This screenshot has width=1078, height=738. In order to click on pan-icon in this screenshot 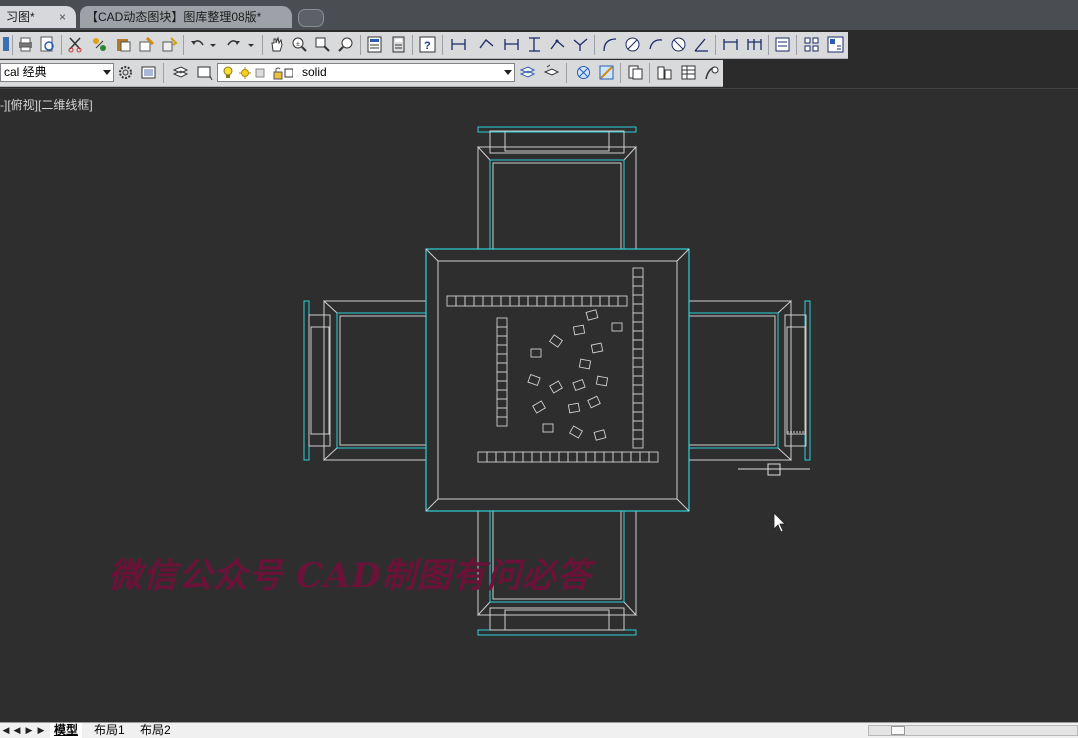, I will do `click(276, 44)`.